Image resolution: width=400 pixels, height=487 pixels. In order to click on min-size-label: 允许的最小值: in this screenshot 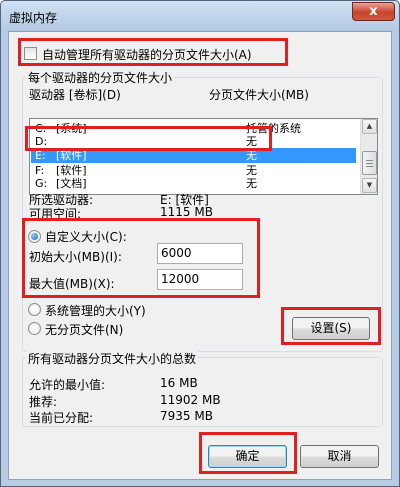, I will do `click(67, 385)`.